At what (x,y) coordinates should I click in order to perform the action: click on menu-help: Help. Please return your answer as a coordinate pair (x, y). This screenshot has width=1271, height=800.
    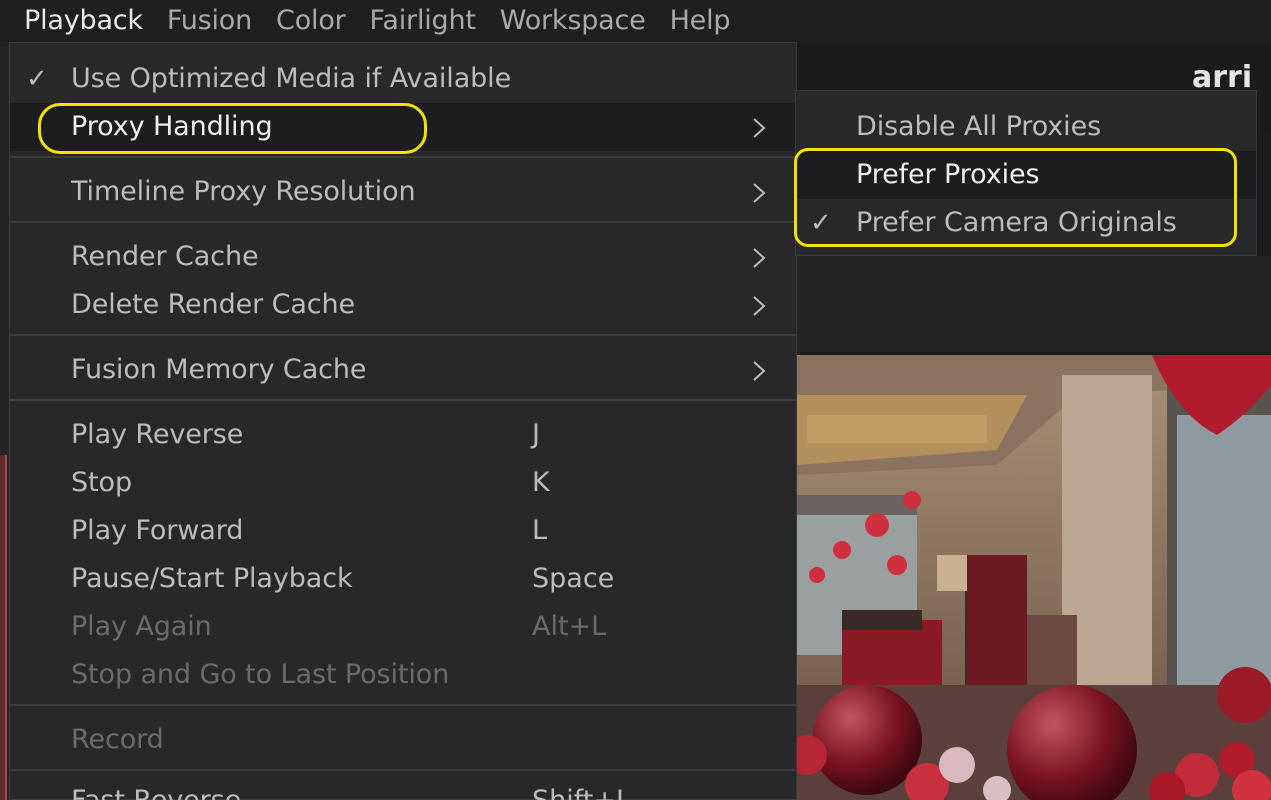
    Looking at the image, I should click on (700, 21).